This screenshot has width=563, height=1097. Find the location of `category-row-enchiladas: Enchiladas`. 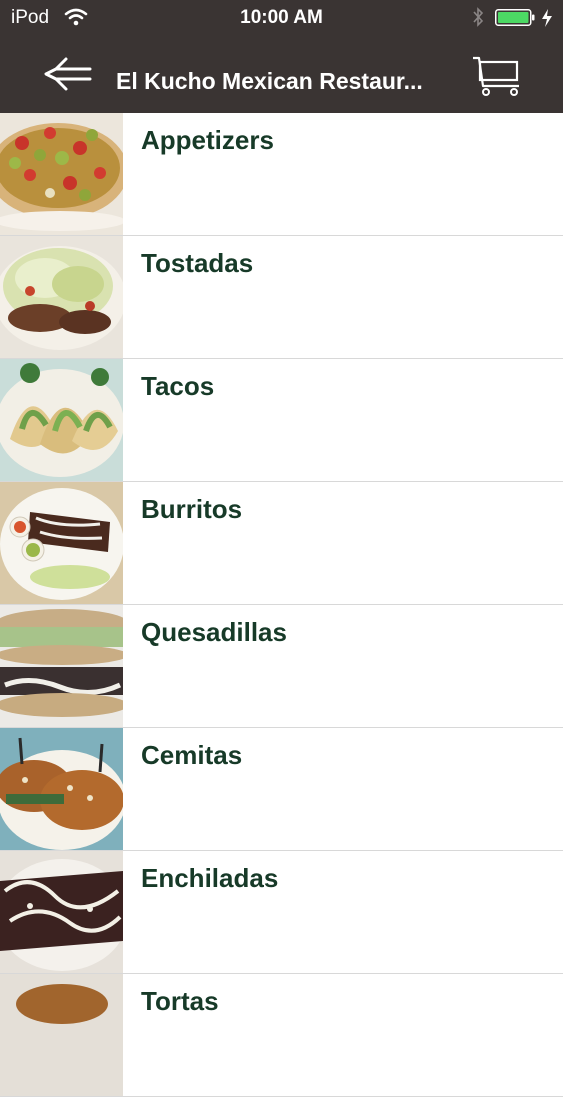

category-row-enchiladas: Enchiladas is located at coordinates (281, 912).